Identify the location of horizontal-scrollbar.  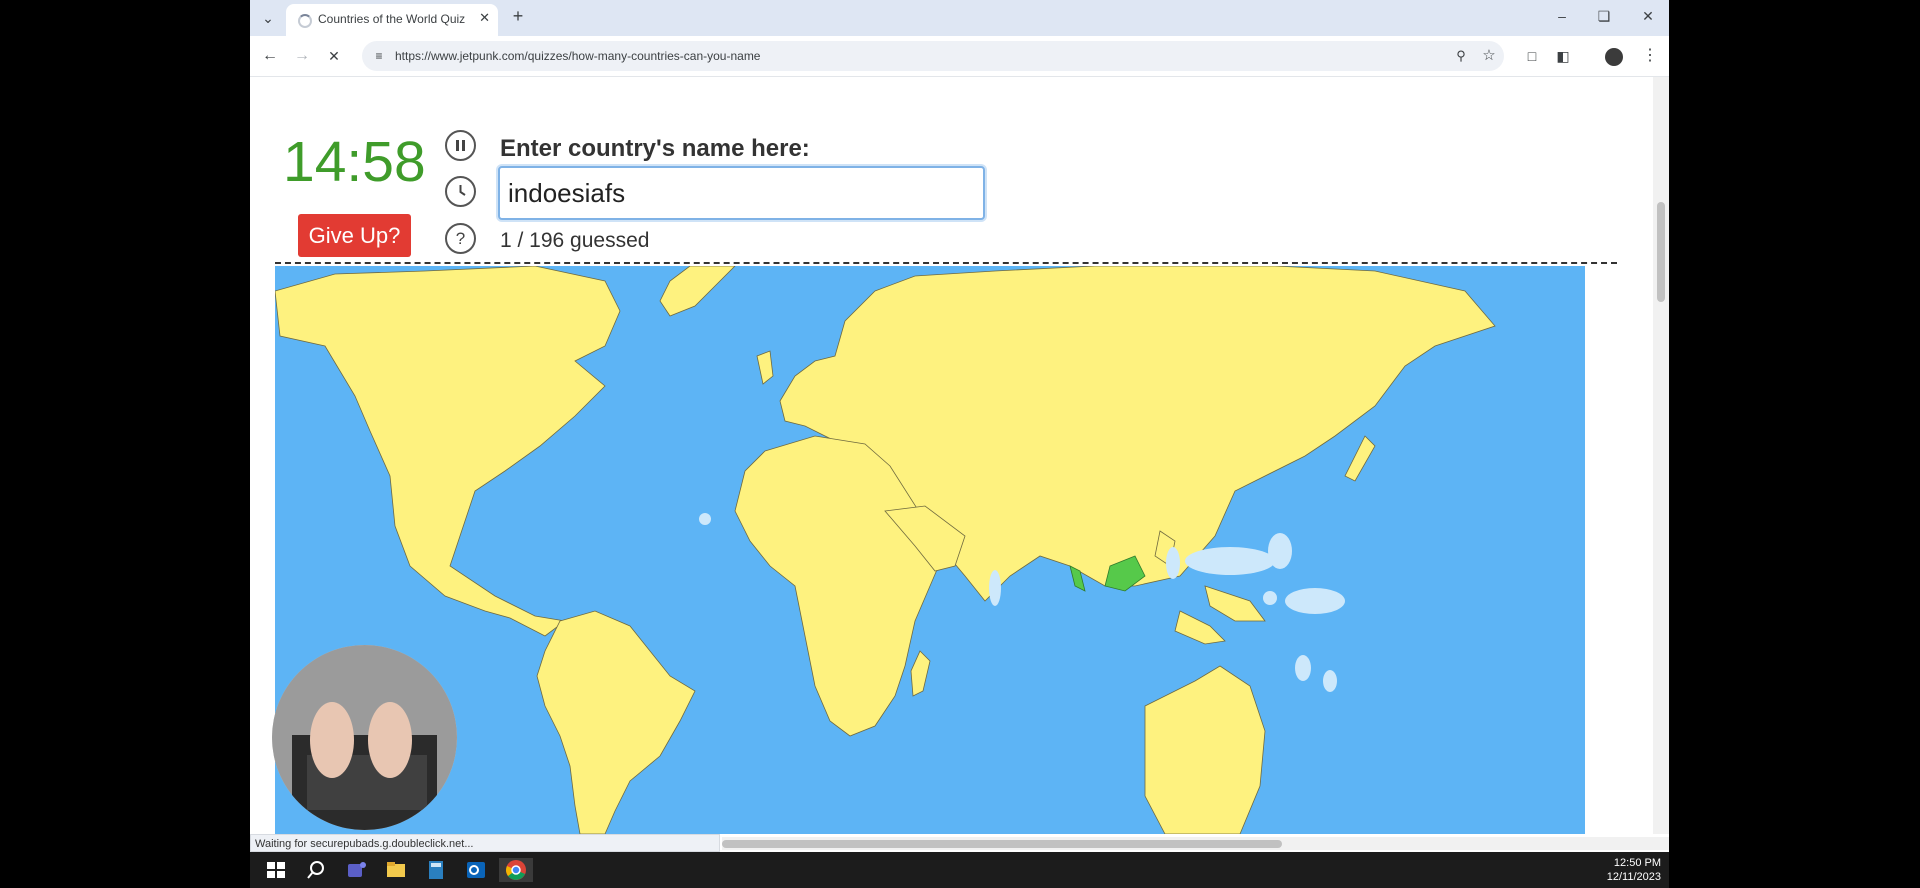
(1195, 843).